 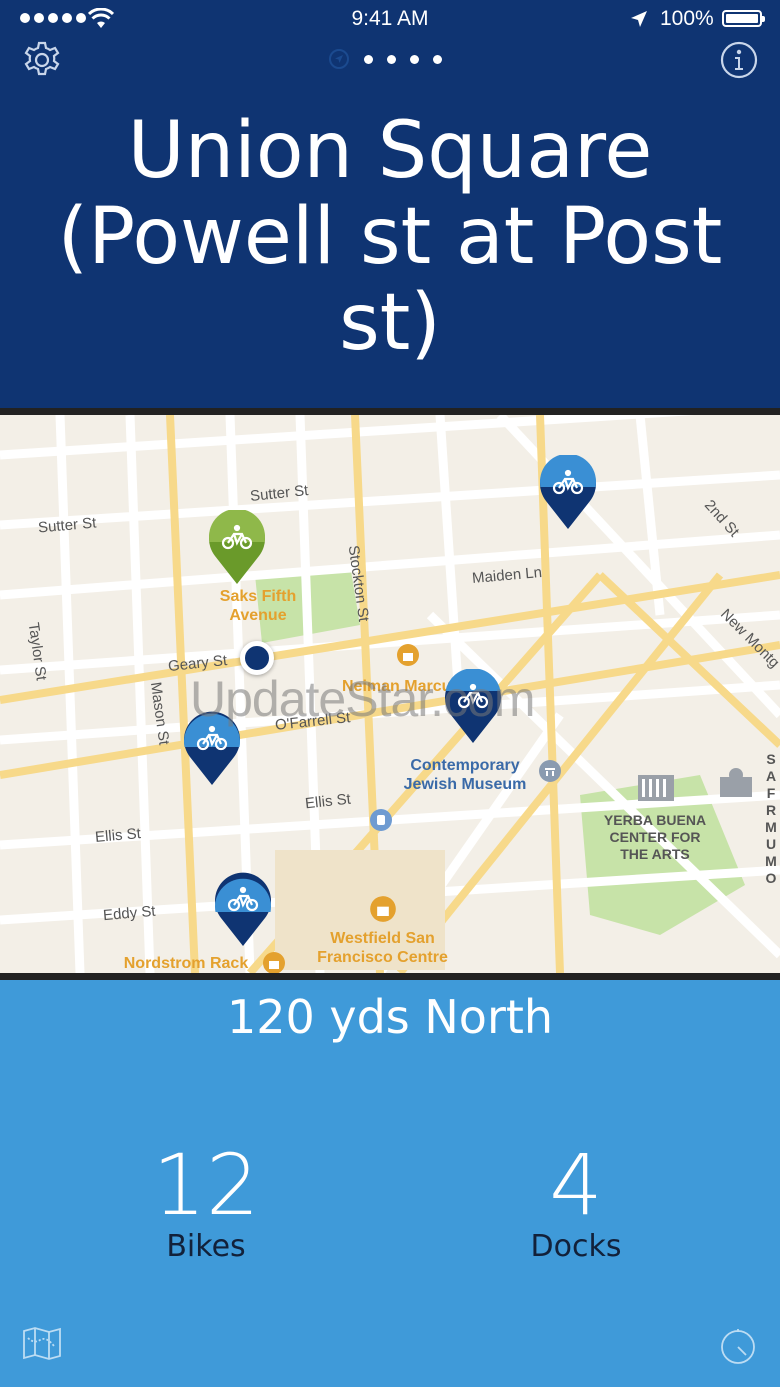 I want to click on info-icon, so click(x=739, y=60).